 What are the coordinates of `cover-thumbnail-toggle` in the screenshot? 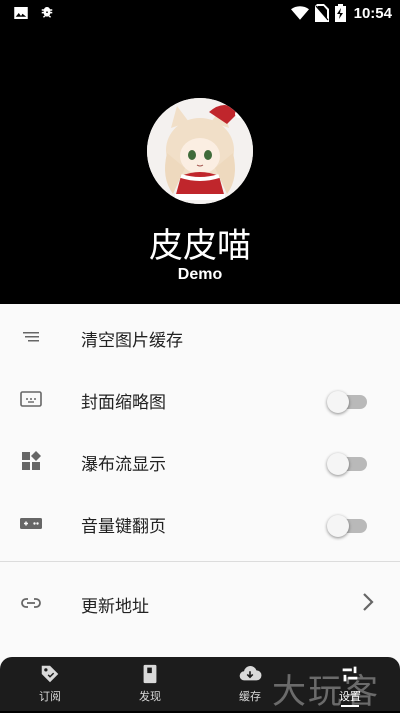 It's located at (348, 401).